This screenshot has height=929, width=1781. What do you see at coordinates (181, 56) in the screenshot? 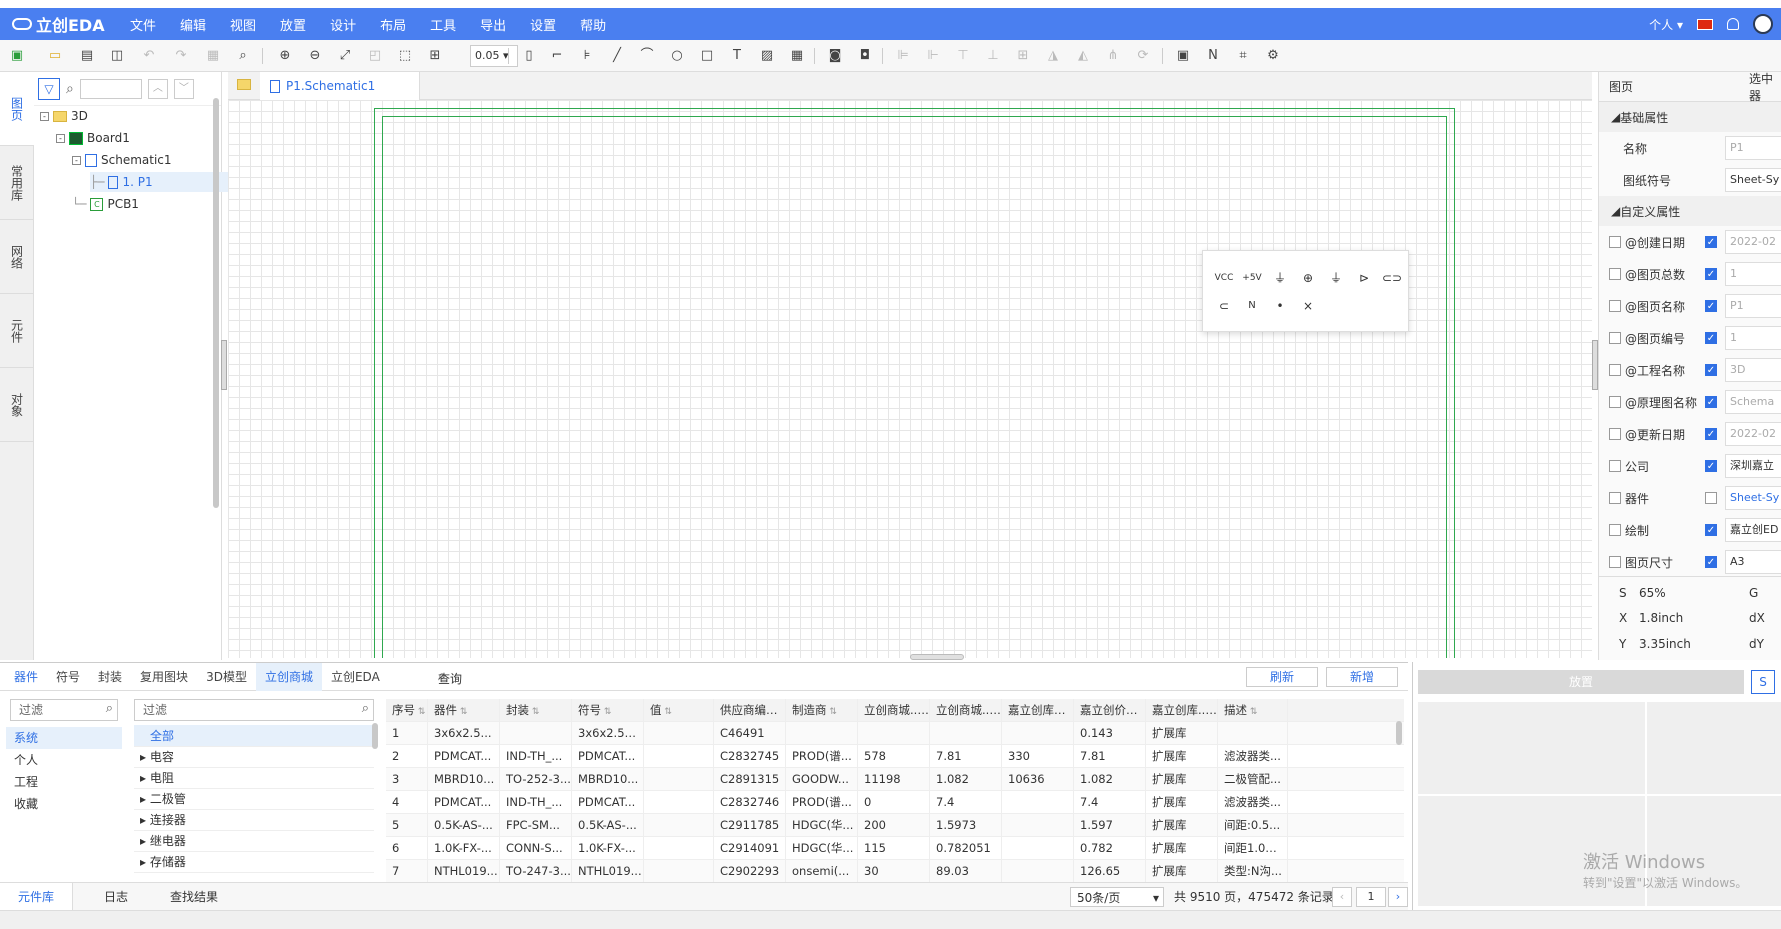
I see `redo-icon: ↷` at bounding box center [181, 56].